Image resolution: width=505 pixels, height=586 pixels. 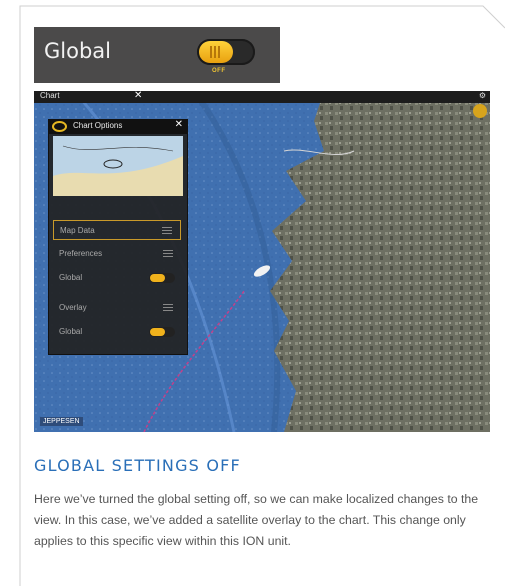 I want to click on panel-header: Chart Options ✕, so click(x=118, y=126).